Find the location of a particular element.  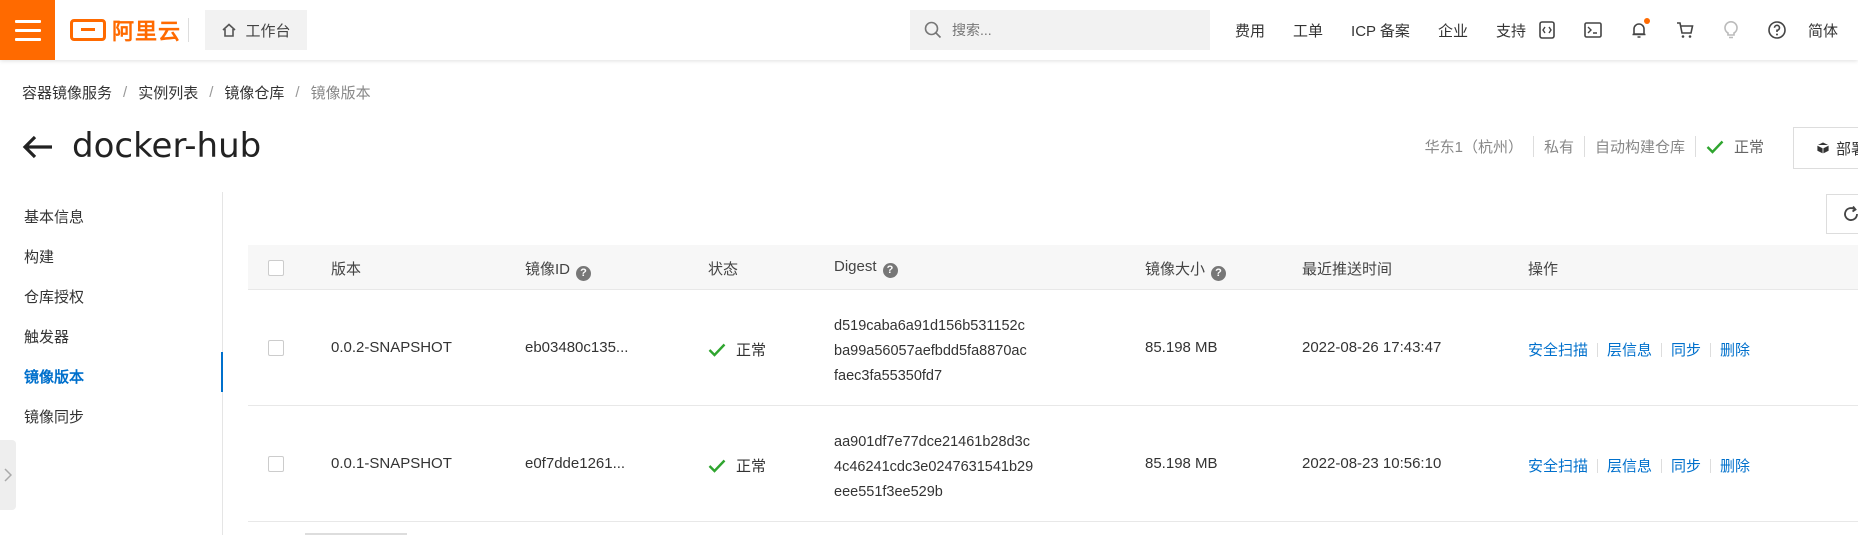

select-all-checkbox is located at coordinates (276, 268).